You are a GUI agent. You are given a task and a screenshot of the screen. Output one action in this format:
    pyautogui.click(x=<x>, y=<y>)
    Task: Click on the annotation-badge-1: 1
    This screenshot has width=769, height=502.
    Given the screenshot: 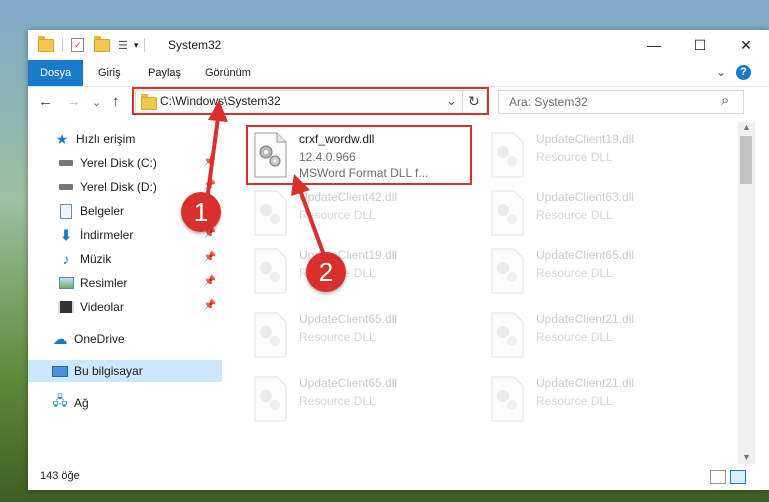 What is the action you would take?
    pyautogui.click(x=201, y=212)
    